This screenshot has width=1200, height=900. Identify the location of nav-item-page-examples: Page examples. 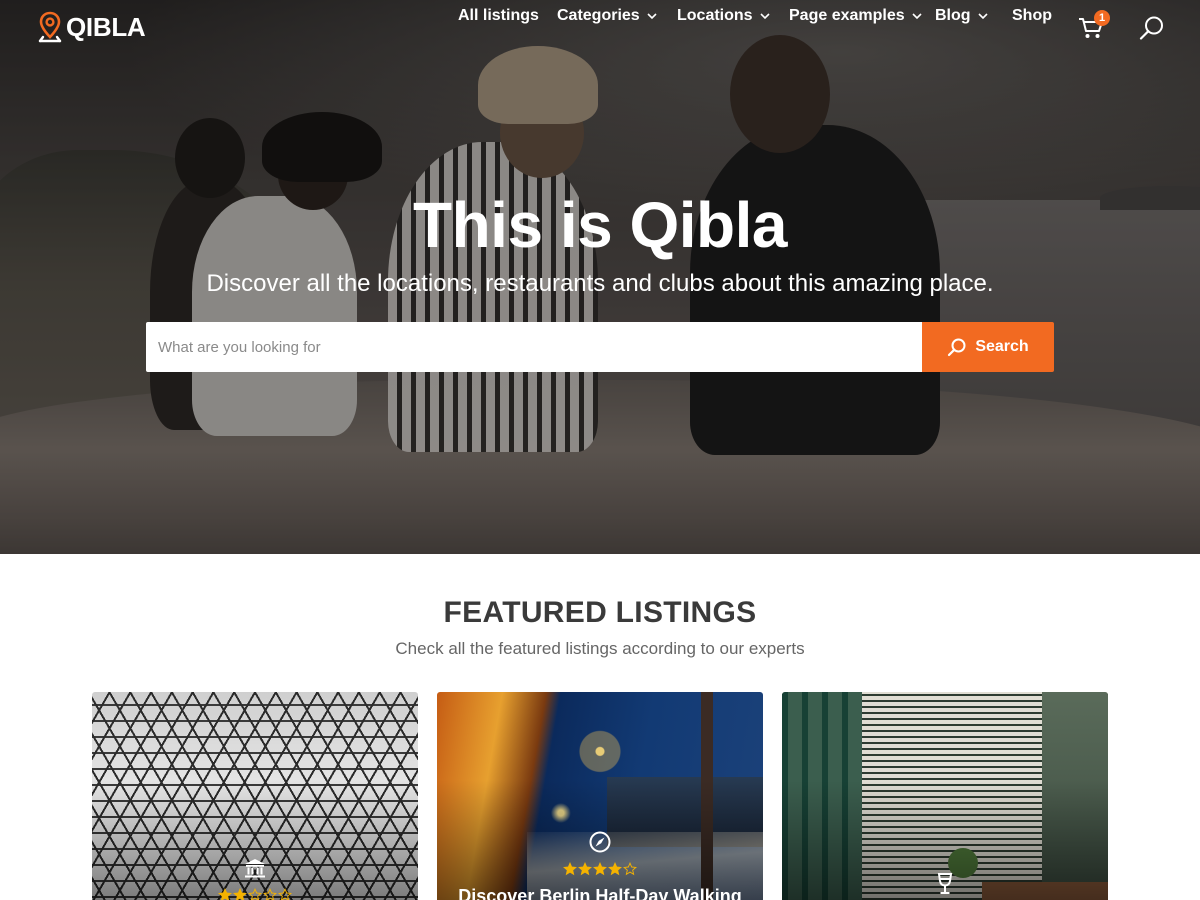
(855, 16).